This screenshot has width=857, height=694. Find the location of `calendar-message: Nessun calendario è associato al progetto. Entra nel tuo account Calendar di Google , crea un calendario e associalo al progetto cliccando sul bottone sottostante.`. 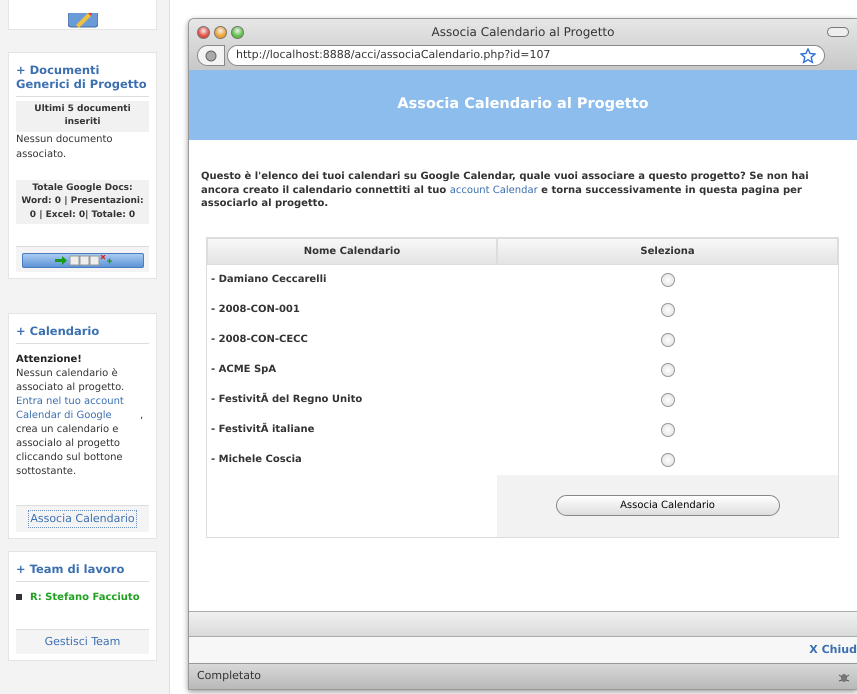

calendar-message: Nessun calendario è associato al progetto. Entra nel tuo account Calendar di Google , crea un calendario e associalo al progetto cliccando sul bottone sottostante. is located at coordinates (80, 422).